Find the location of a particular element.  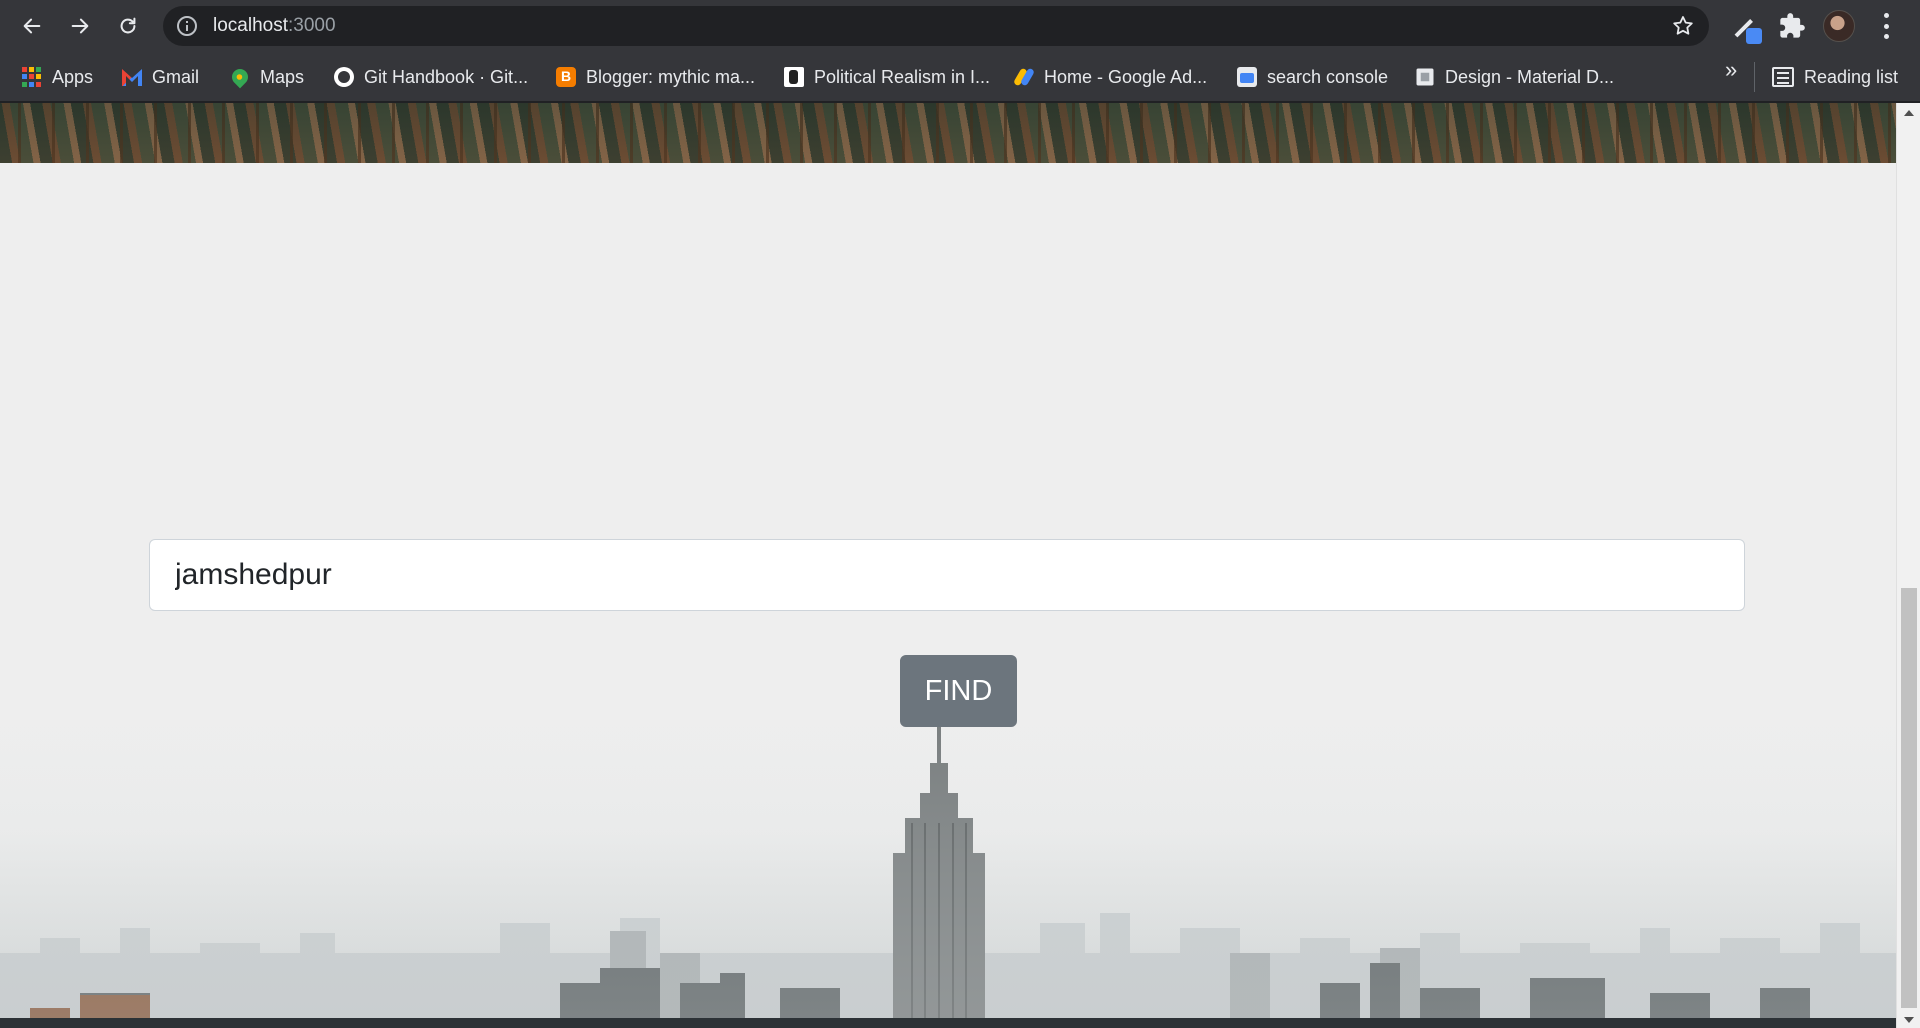

reload-icon is located at coordinates (128, 25).